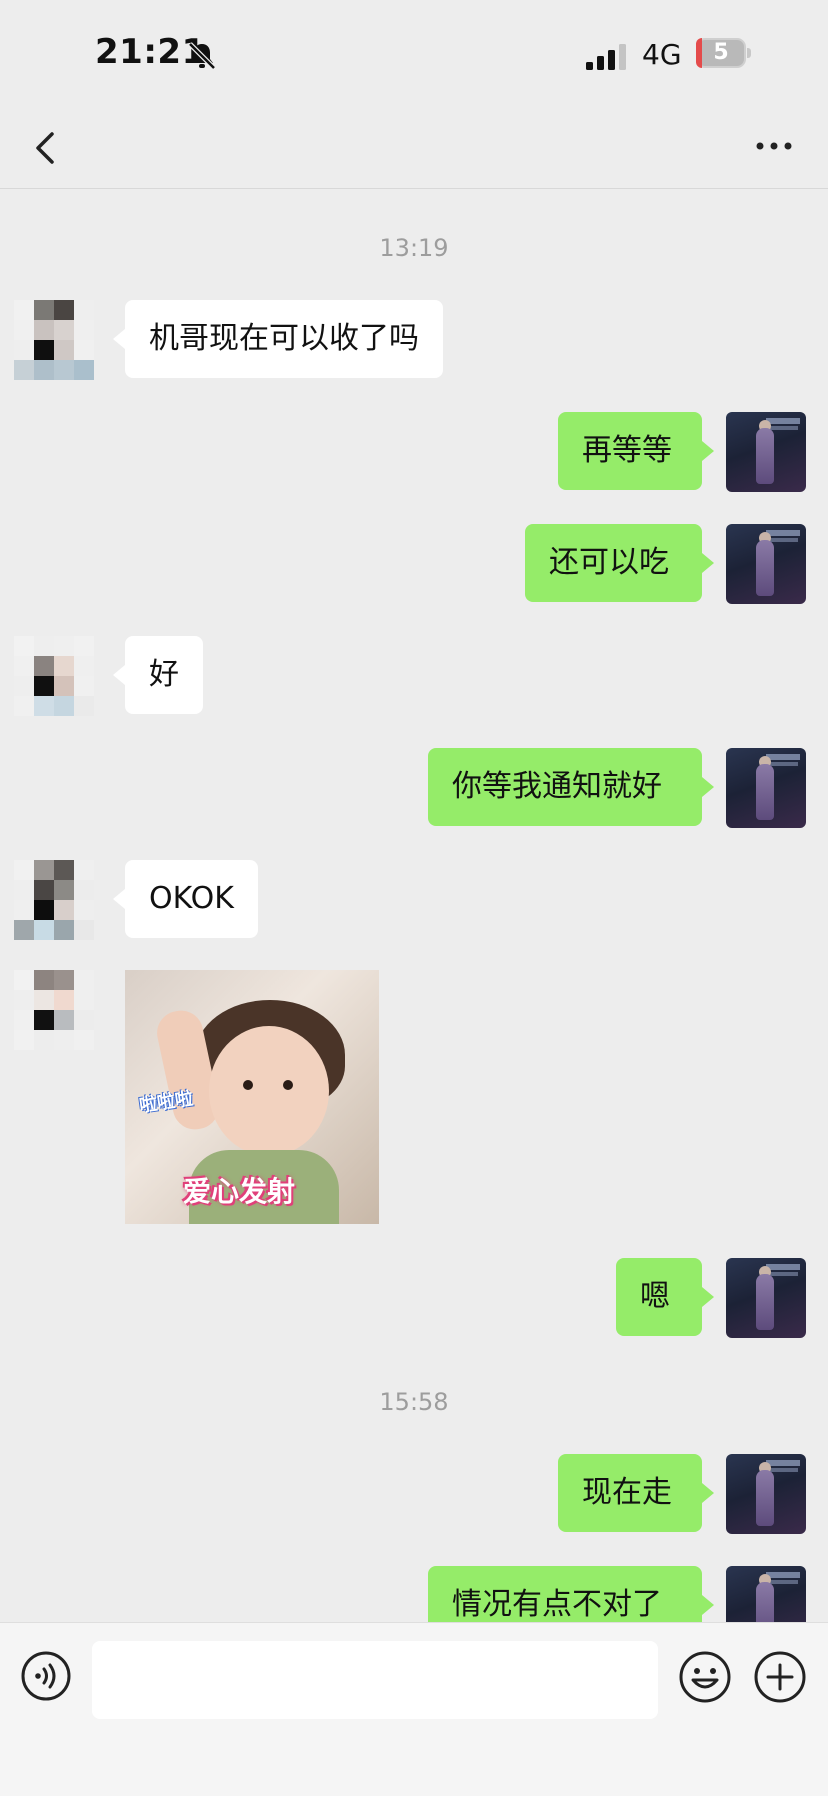  I want to click on bell-muted-icon, so click(202, 56).